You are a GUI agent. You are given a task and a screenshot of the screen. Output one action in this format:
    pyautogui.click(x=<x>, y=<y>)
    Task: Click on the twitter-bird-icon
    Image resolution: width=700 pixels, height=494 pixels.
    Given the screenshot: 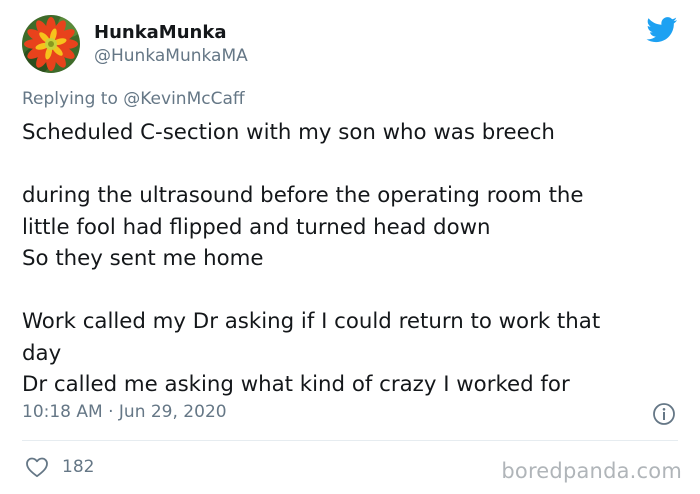 What is the action you would take?
    pyautogui.click(x=662, y=30)
    